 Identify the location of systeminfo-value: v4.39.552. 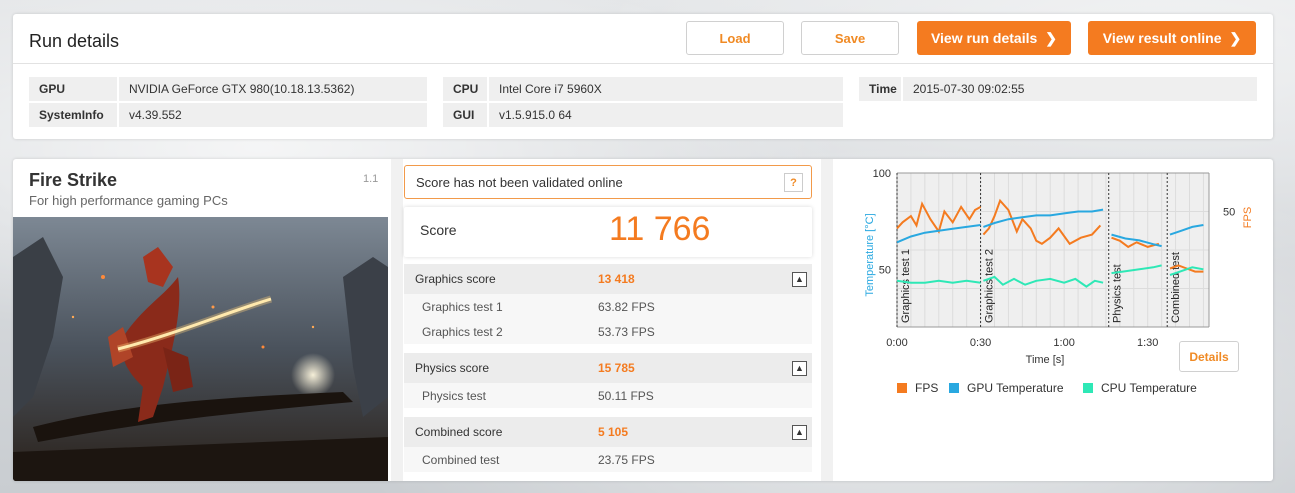
(155, 115).